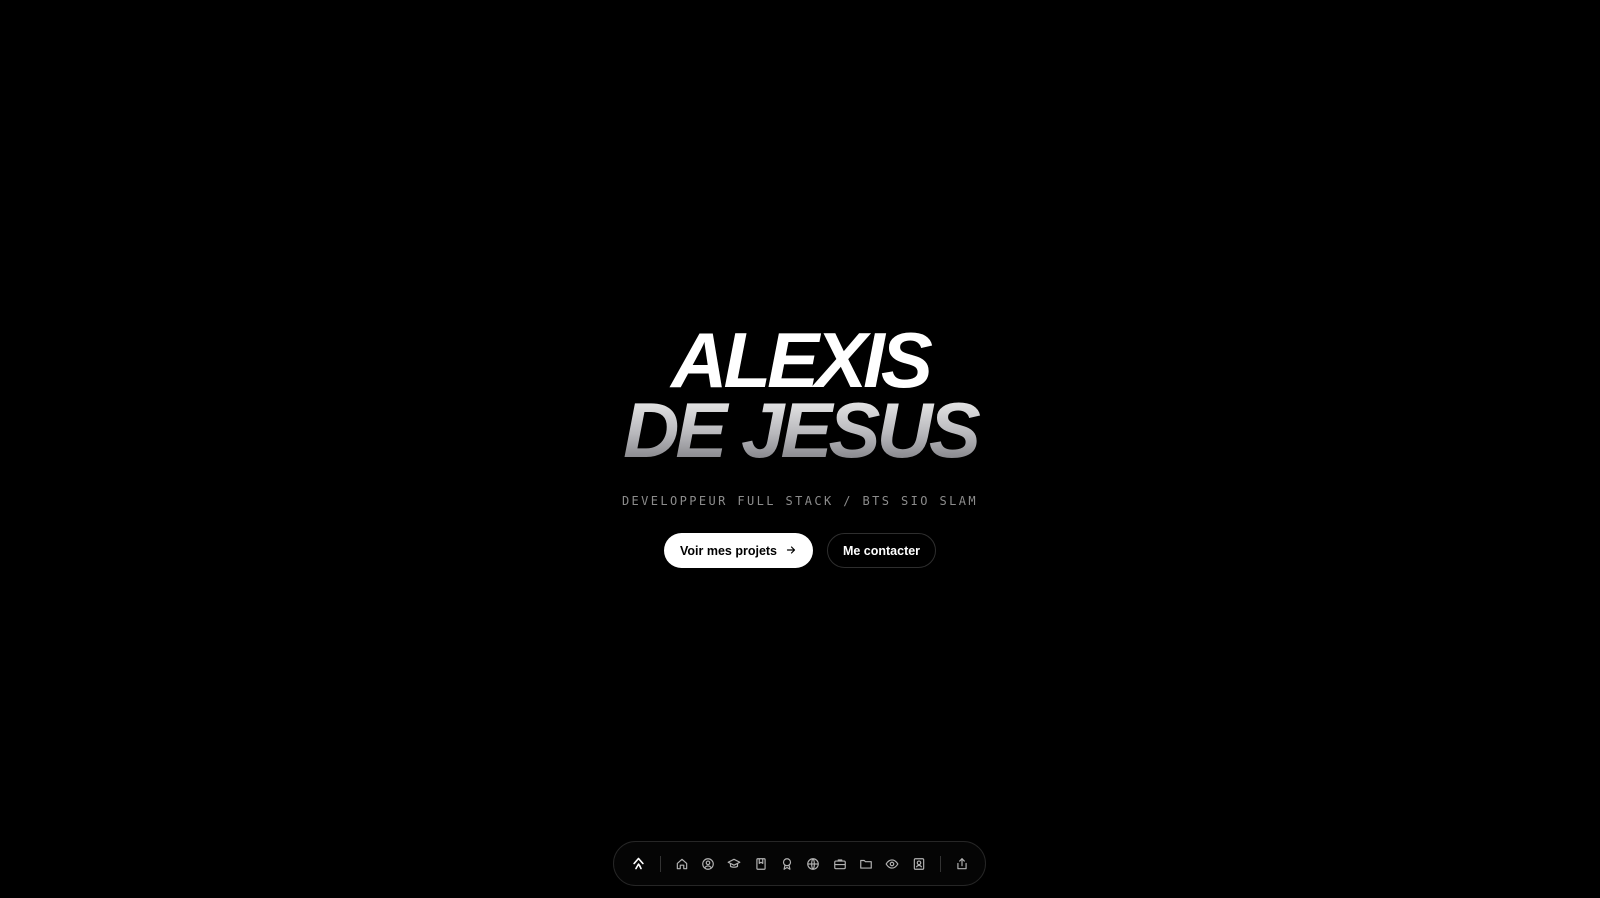 This screenshot has width=1600, height=898. I want to click on globe-icon, so click(813, 864).